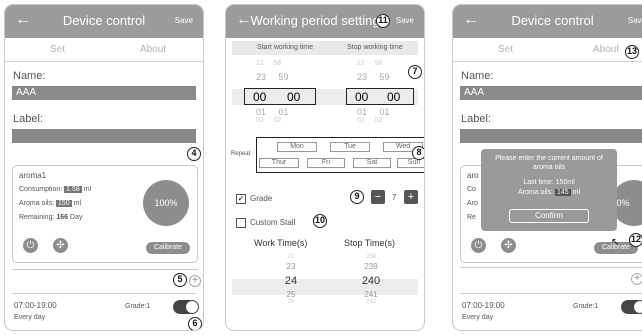  Describe the element at coordinates (373, 112) in the screenshot. I see `stop-below1: 01 01` at that location.